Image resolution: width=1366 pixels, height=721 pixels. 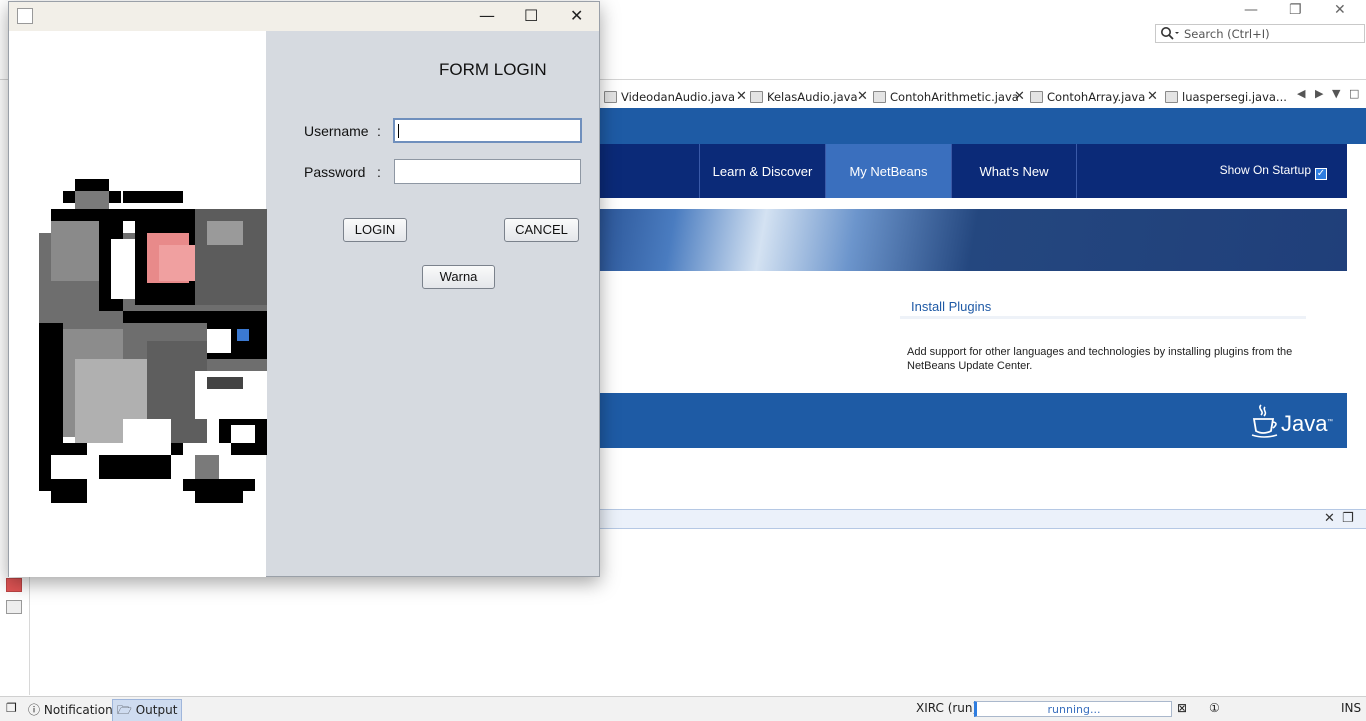 What do you see at coordinates (541, 230) in the screenshot?
I see `cancel-button: CANCEL` at bounding box center [541, 230].